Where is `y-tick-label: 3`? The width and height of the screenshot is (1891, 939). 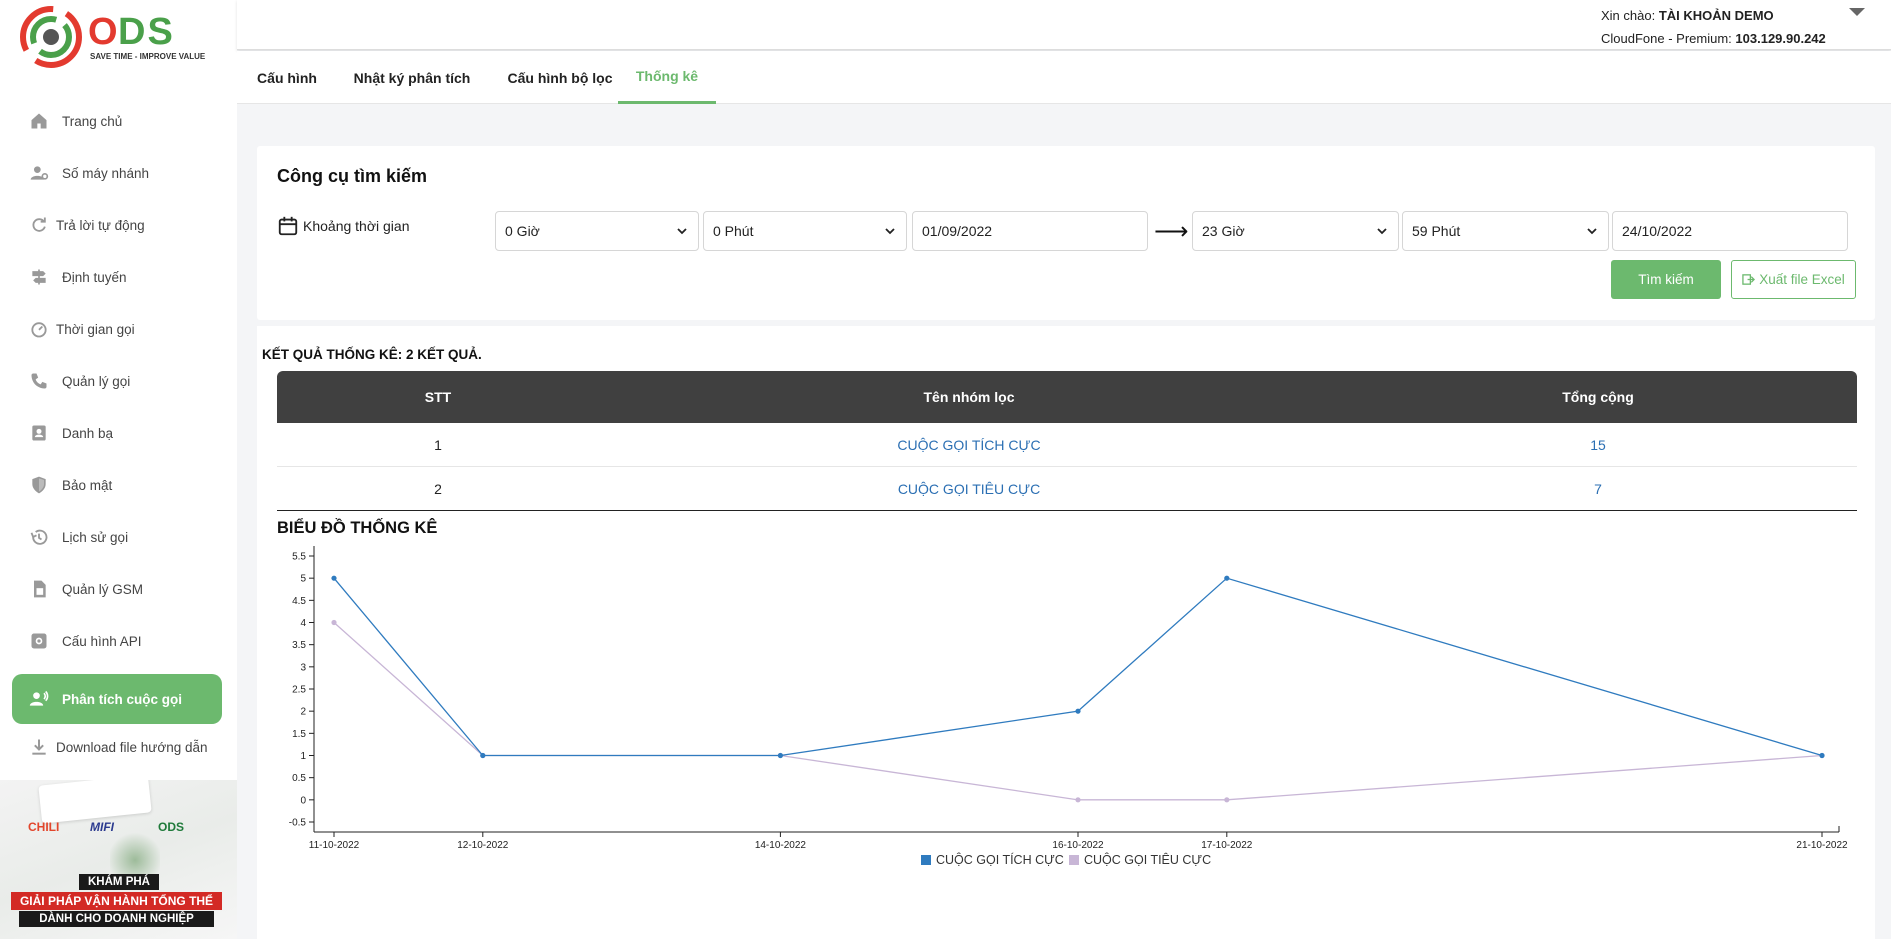 y-tick-label: 3 is located at coordinates (303, 667).